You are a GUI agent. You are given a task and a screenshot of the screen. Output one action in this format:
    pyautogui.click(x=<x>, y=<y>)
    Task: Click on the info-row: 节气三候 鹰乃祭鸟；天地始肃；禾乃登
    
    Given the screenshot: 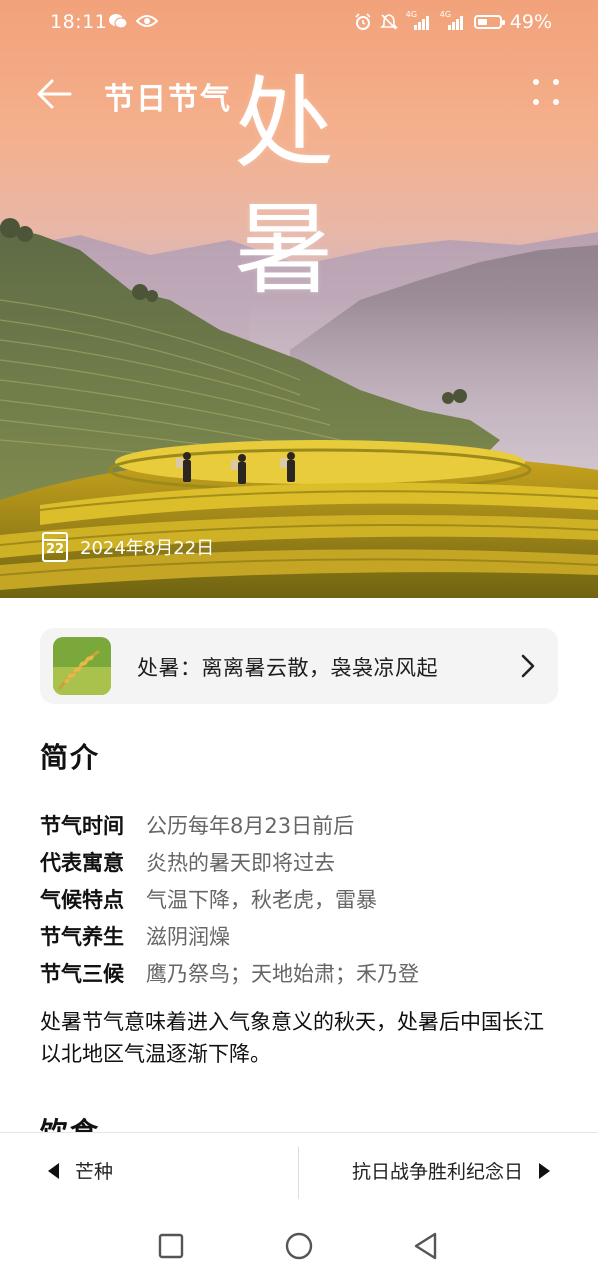 What is the action you would take?
    pyautogui.click(x=300, y=972)
    